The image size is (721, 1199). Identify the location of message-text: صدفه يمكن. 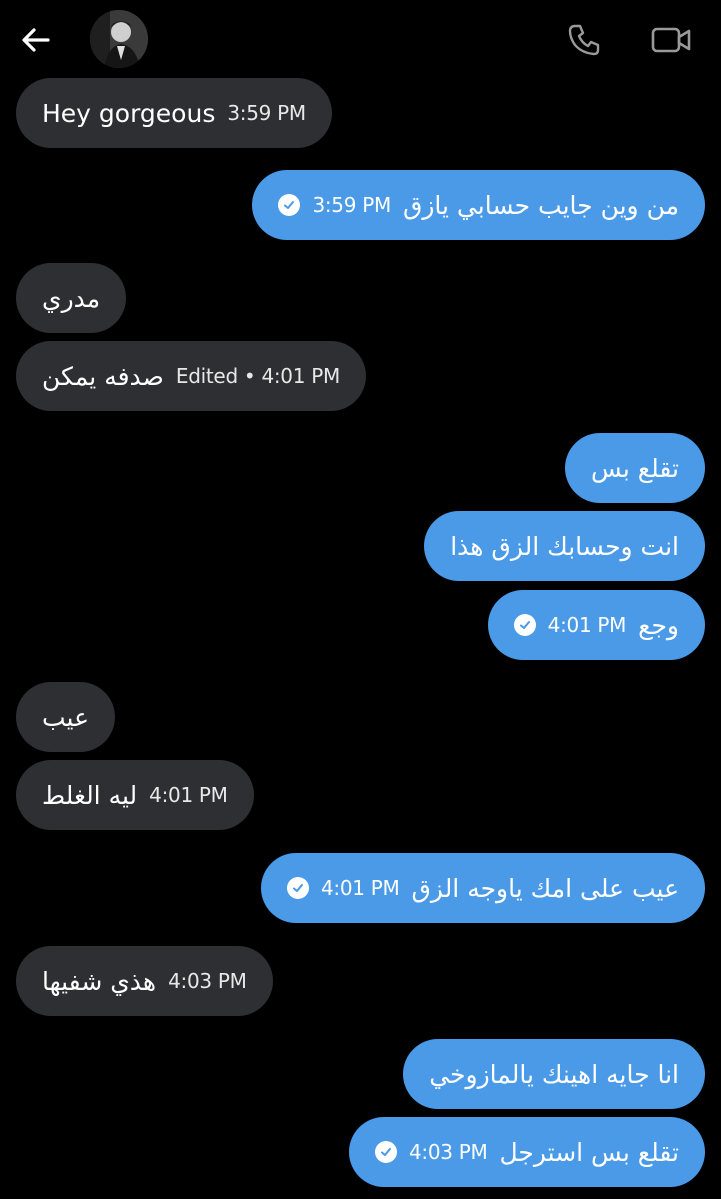
(103, 376).